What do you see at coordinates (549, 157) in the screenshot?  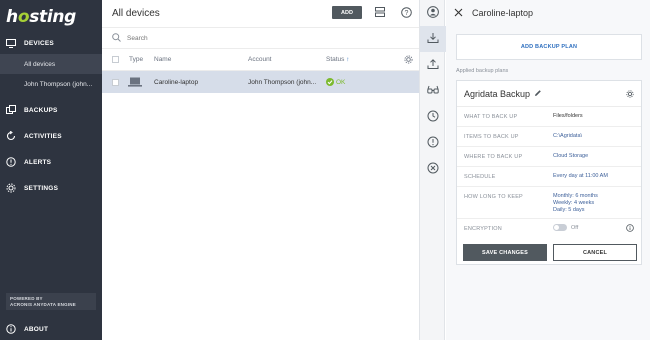 I see `plan-row-where: WHERE TO BACK UP Cloud Storage` at bounding box center [549, 157].